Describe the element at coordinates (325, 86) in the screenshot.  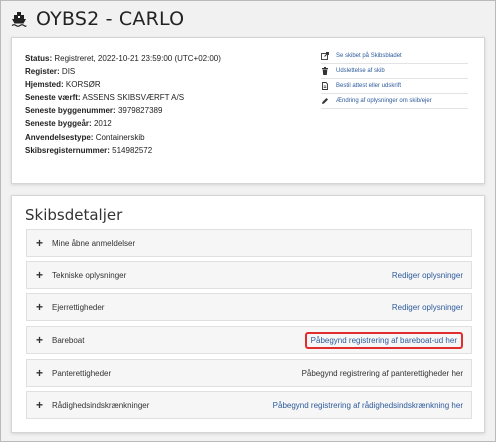
I see `document-icon` at that location.